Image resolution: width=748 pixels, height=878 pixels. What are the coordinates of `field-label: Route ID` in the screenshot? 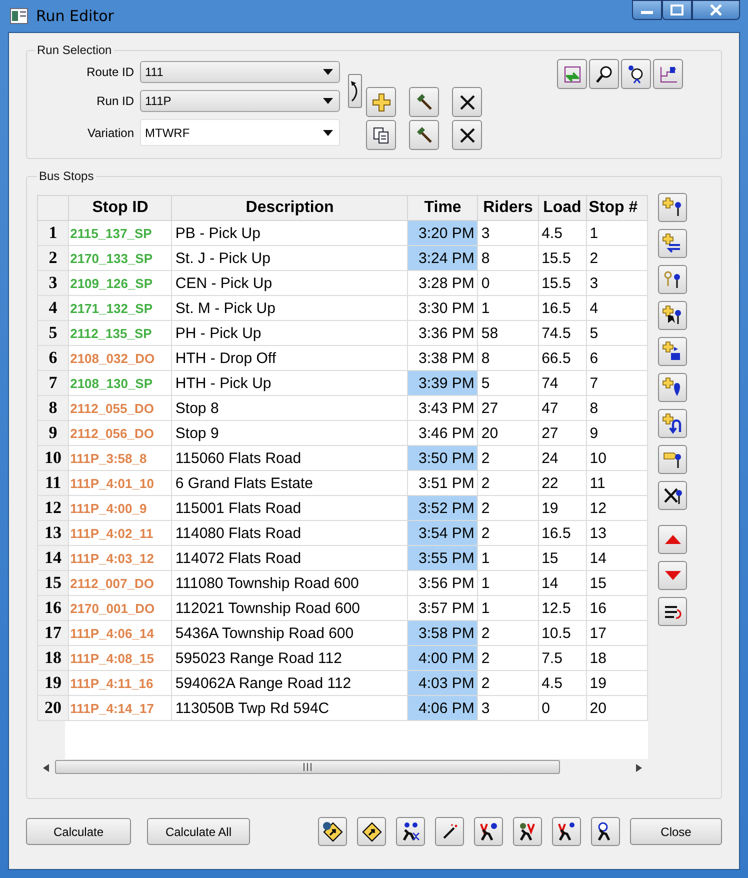 It's located at (110, 72).